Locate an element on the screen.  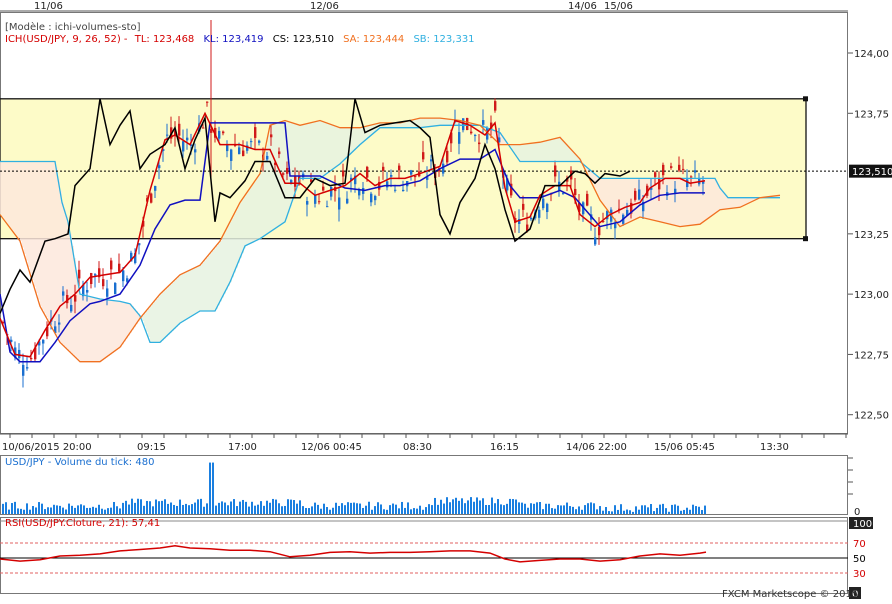
price-tick-label: 122,50 is located at coordinates (871, 416).